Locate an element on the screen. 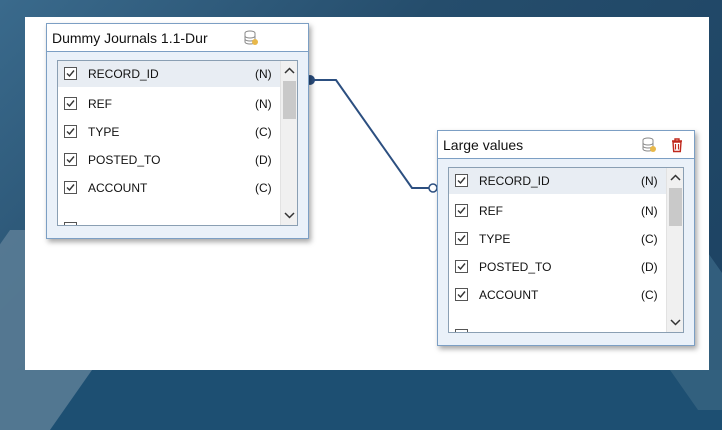 The width and height of the screenshot is (722, 430). table-header: Dummy Journals 1.1-Dur is located at coordinates (177, 38).